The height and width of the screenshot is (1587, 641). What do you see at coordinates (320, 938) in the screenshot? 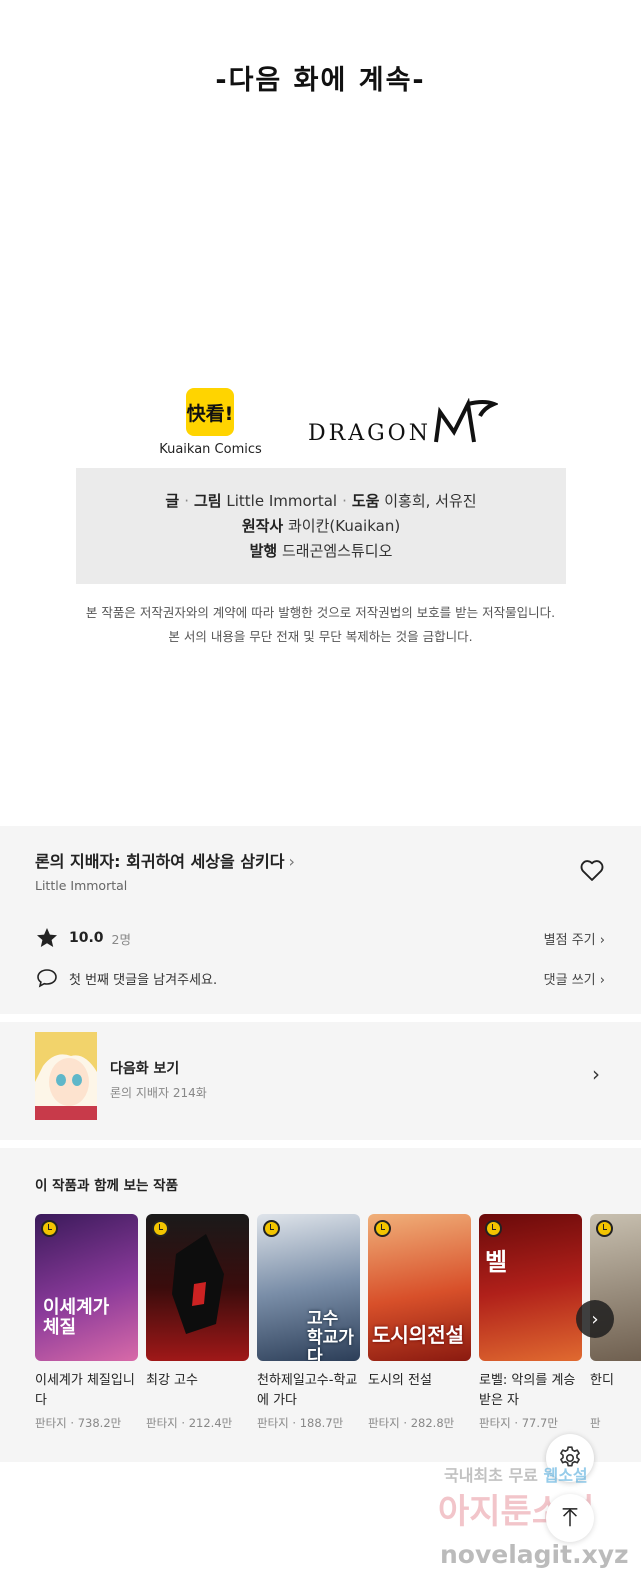
I see `rating-row: 10.0 2명 별점 주기 ›` at bounding box center [320, 938].